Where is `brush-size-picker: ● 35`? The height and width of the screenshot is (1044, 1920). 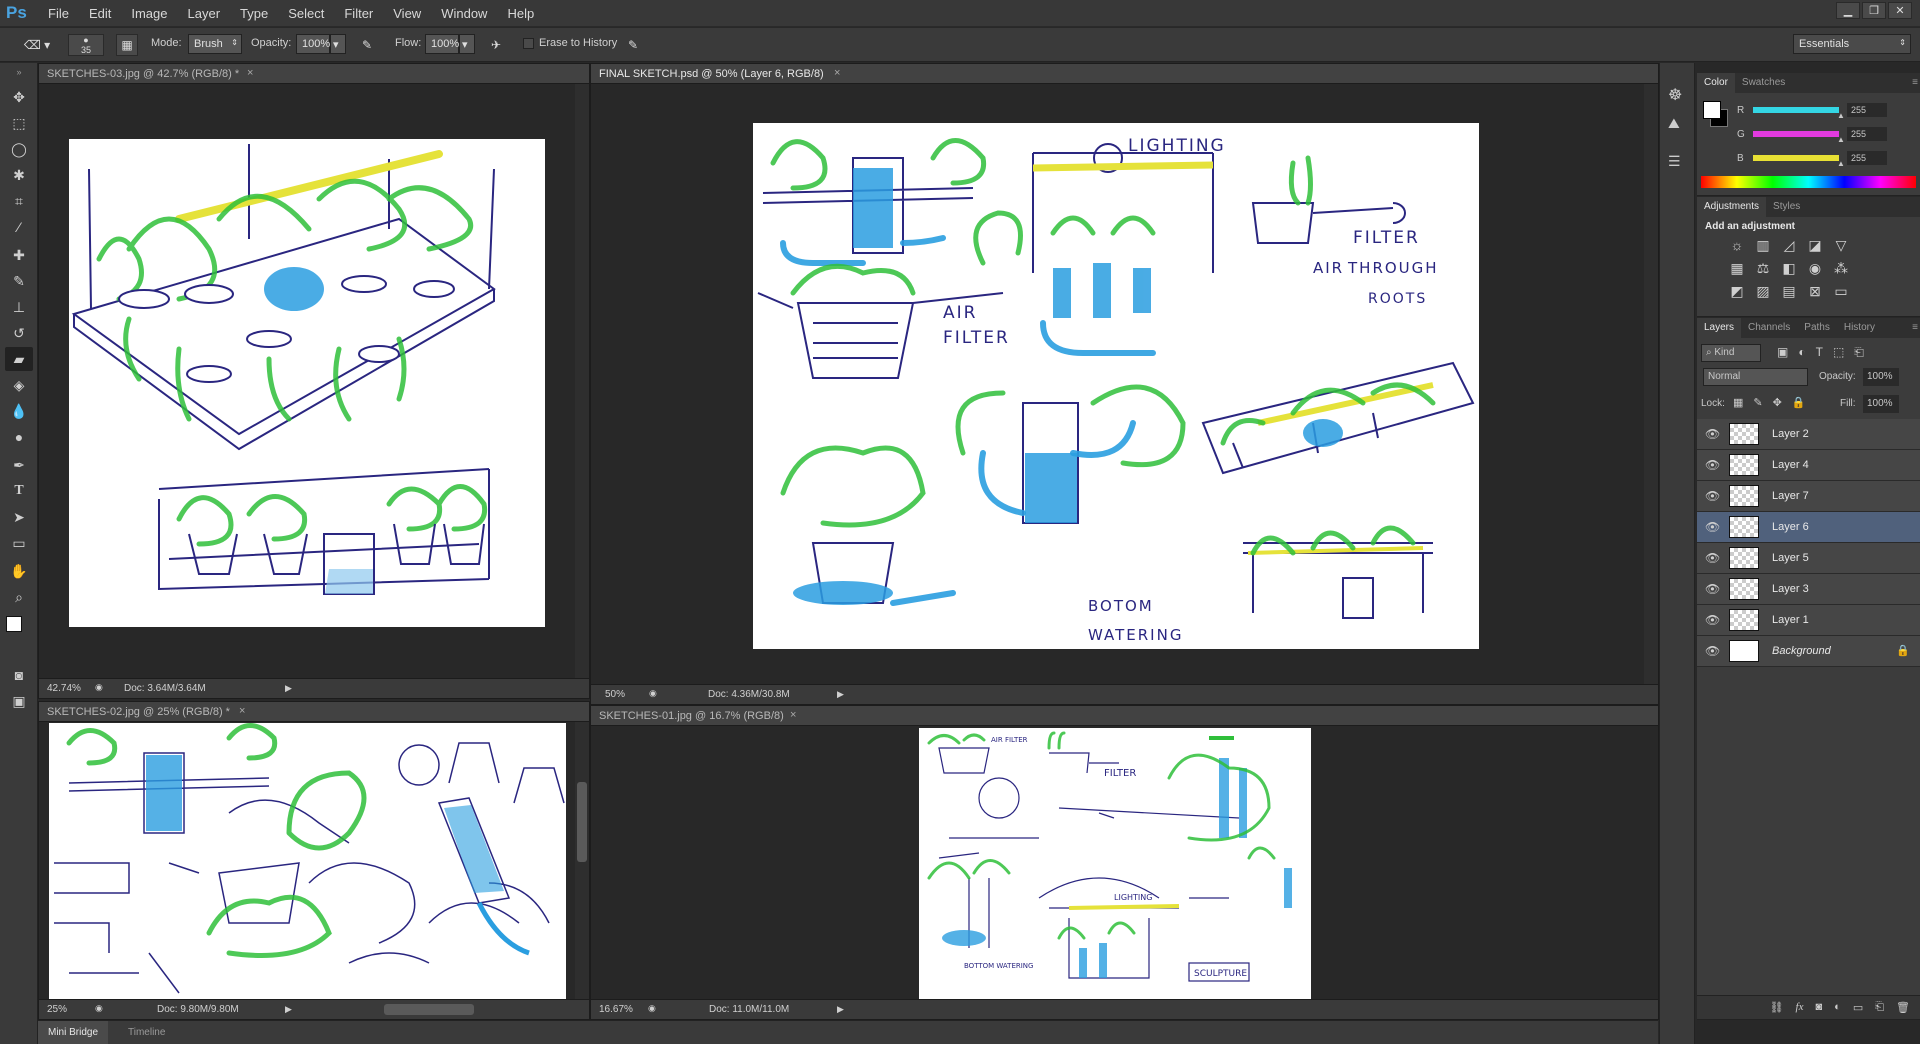 brush-size-picker: ● 35 is located at coordinates (86, 45).